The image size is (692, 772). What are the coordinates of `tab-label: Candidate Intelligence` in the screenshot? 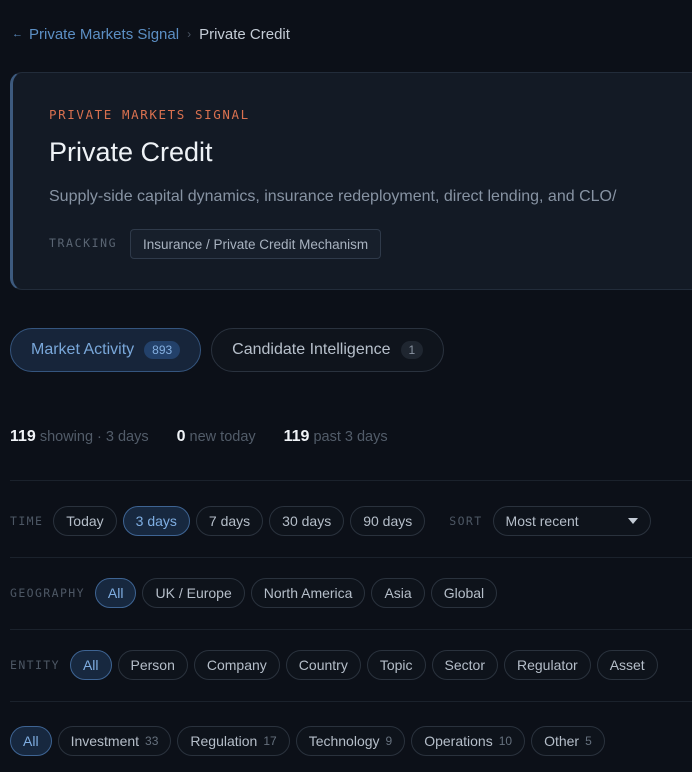 It's located at (311, 349).